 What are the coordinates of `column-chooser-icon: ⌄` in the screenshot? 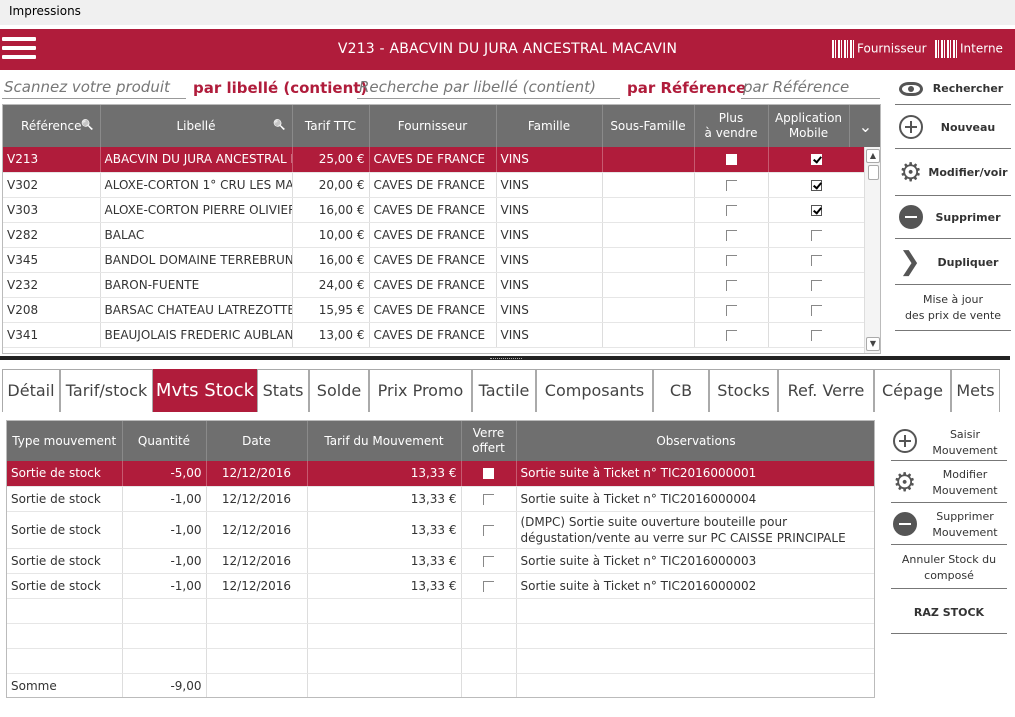 It's located at (864, 126).